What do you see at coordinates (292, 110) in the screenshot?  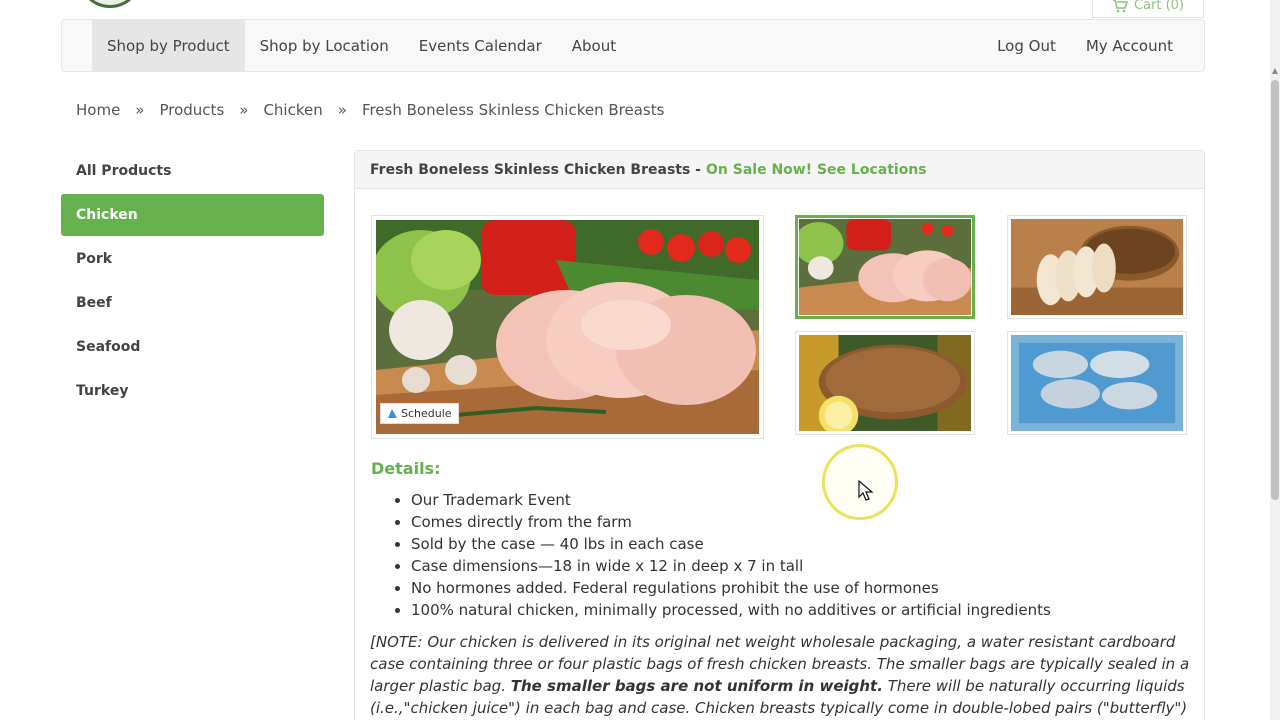 I see `breadcrumb-chicken: Chicken` at bounding box center [292, 110].